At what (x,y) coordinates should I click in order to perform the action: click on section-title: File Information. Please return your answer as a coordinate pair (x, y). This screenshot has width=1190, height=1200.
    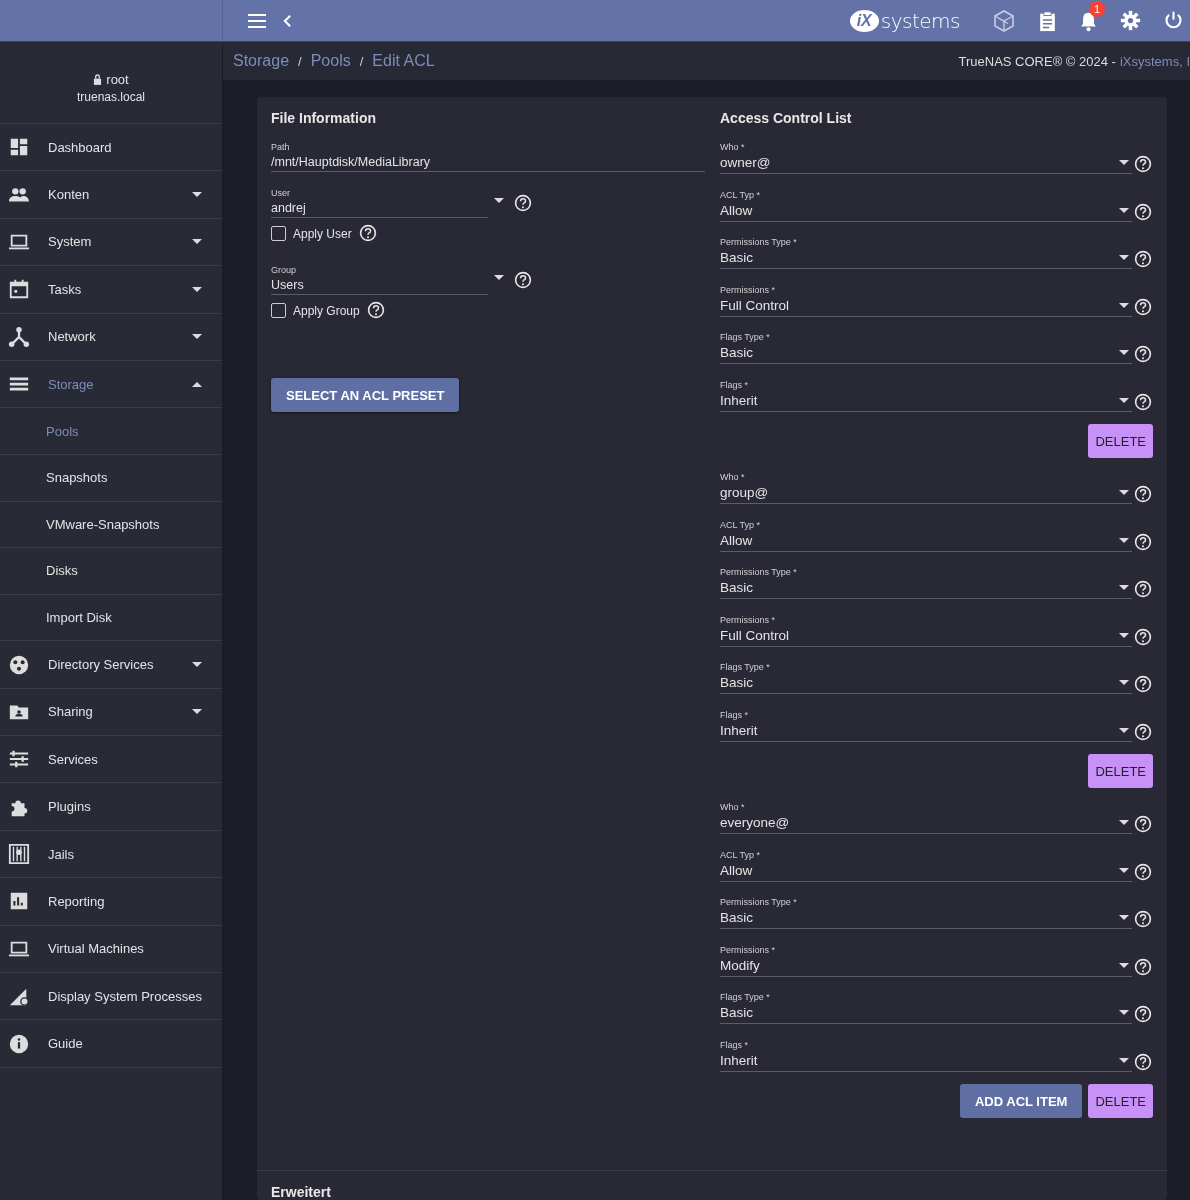
    Looking at the image, I should click on (324, 118).